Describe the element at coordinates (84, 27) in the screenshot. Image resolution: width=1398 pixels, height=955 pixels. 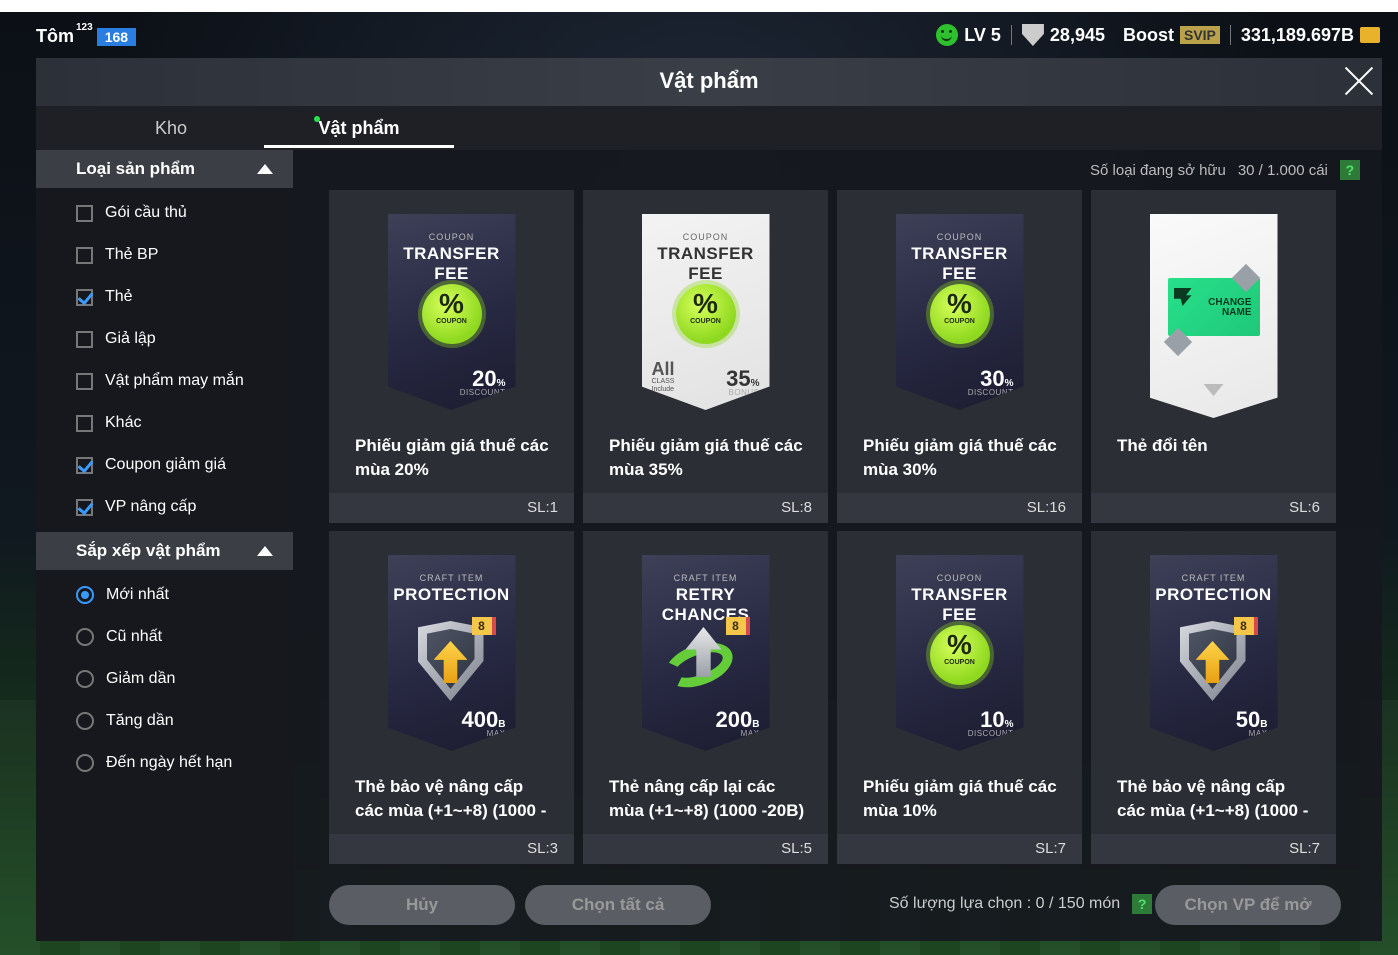
I see `username-sup: 123` at that location.